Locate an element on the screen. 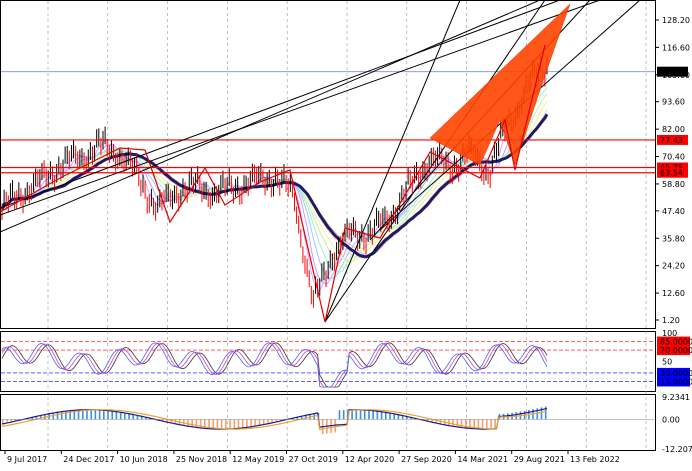 The height and width of the screenshot is (471, 692). time-axis-label: 12 May 2019 is located at coordinates (258, 459).